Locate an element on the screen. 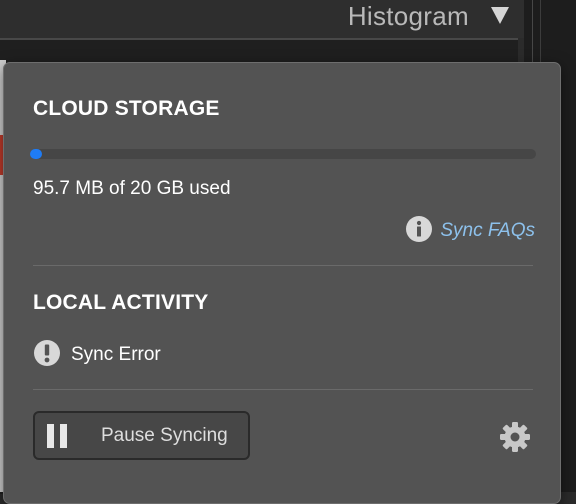  storage-progress-fill is located at coordinates (36, 154).